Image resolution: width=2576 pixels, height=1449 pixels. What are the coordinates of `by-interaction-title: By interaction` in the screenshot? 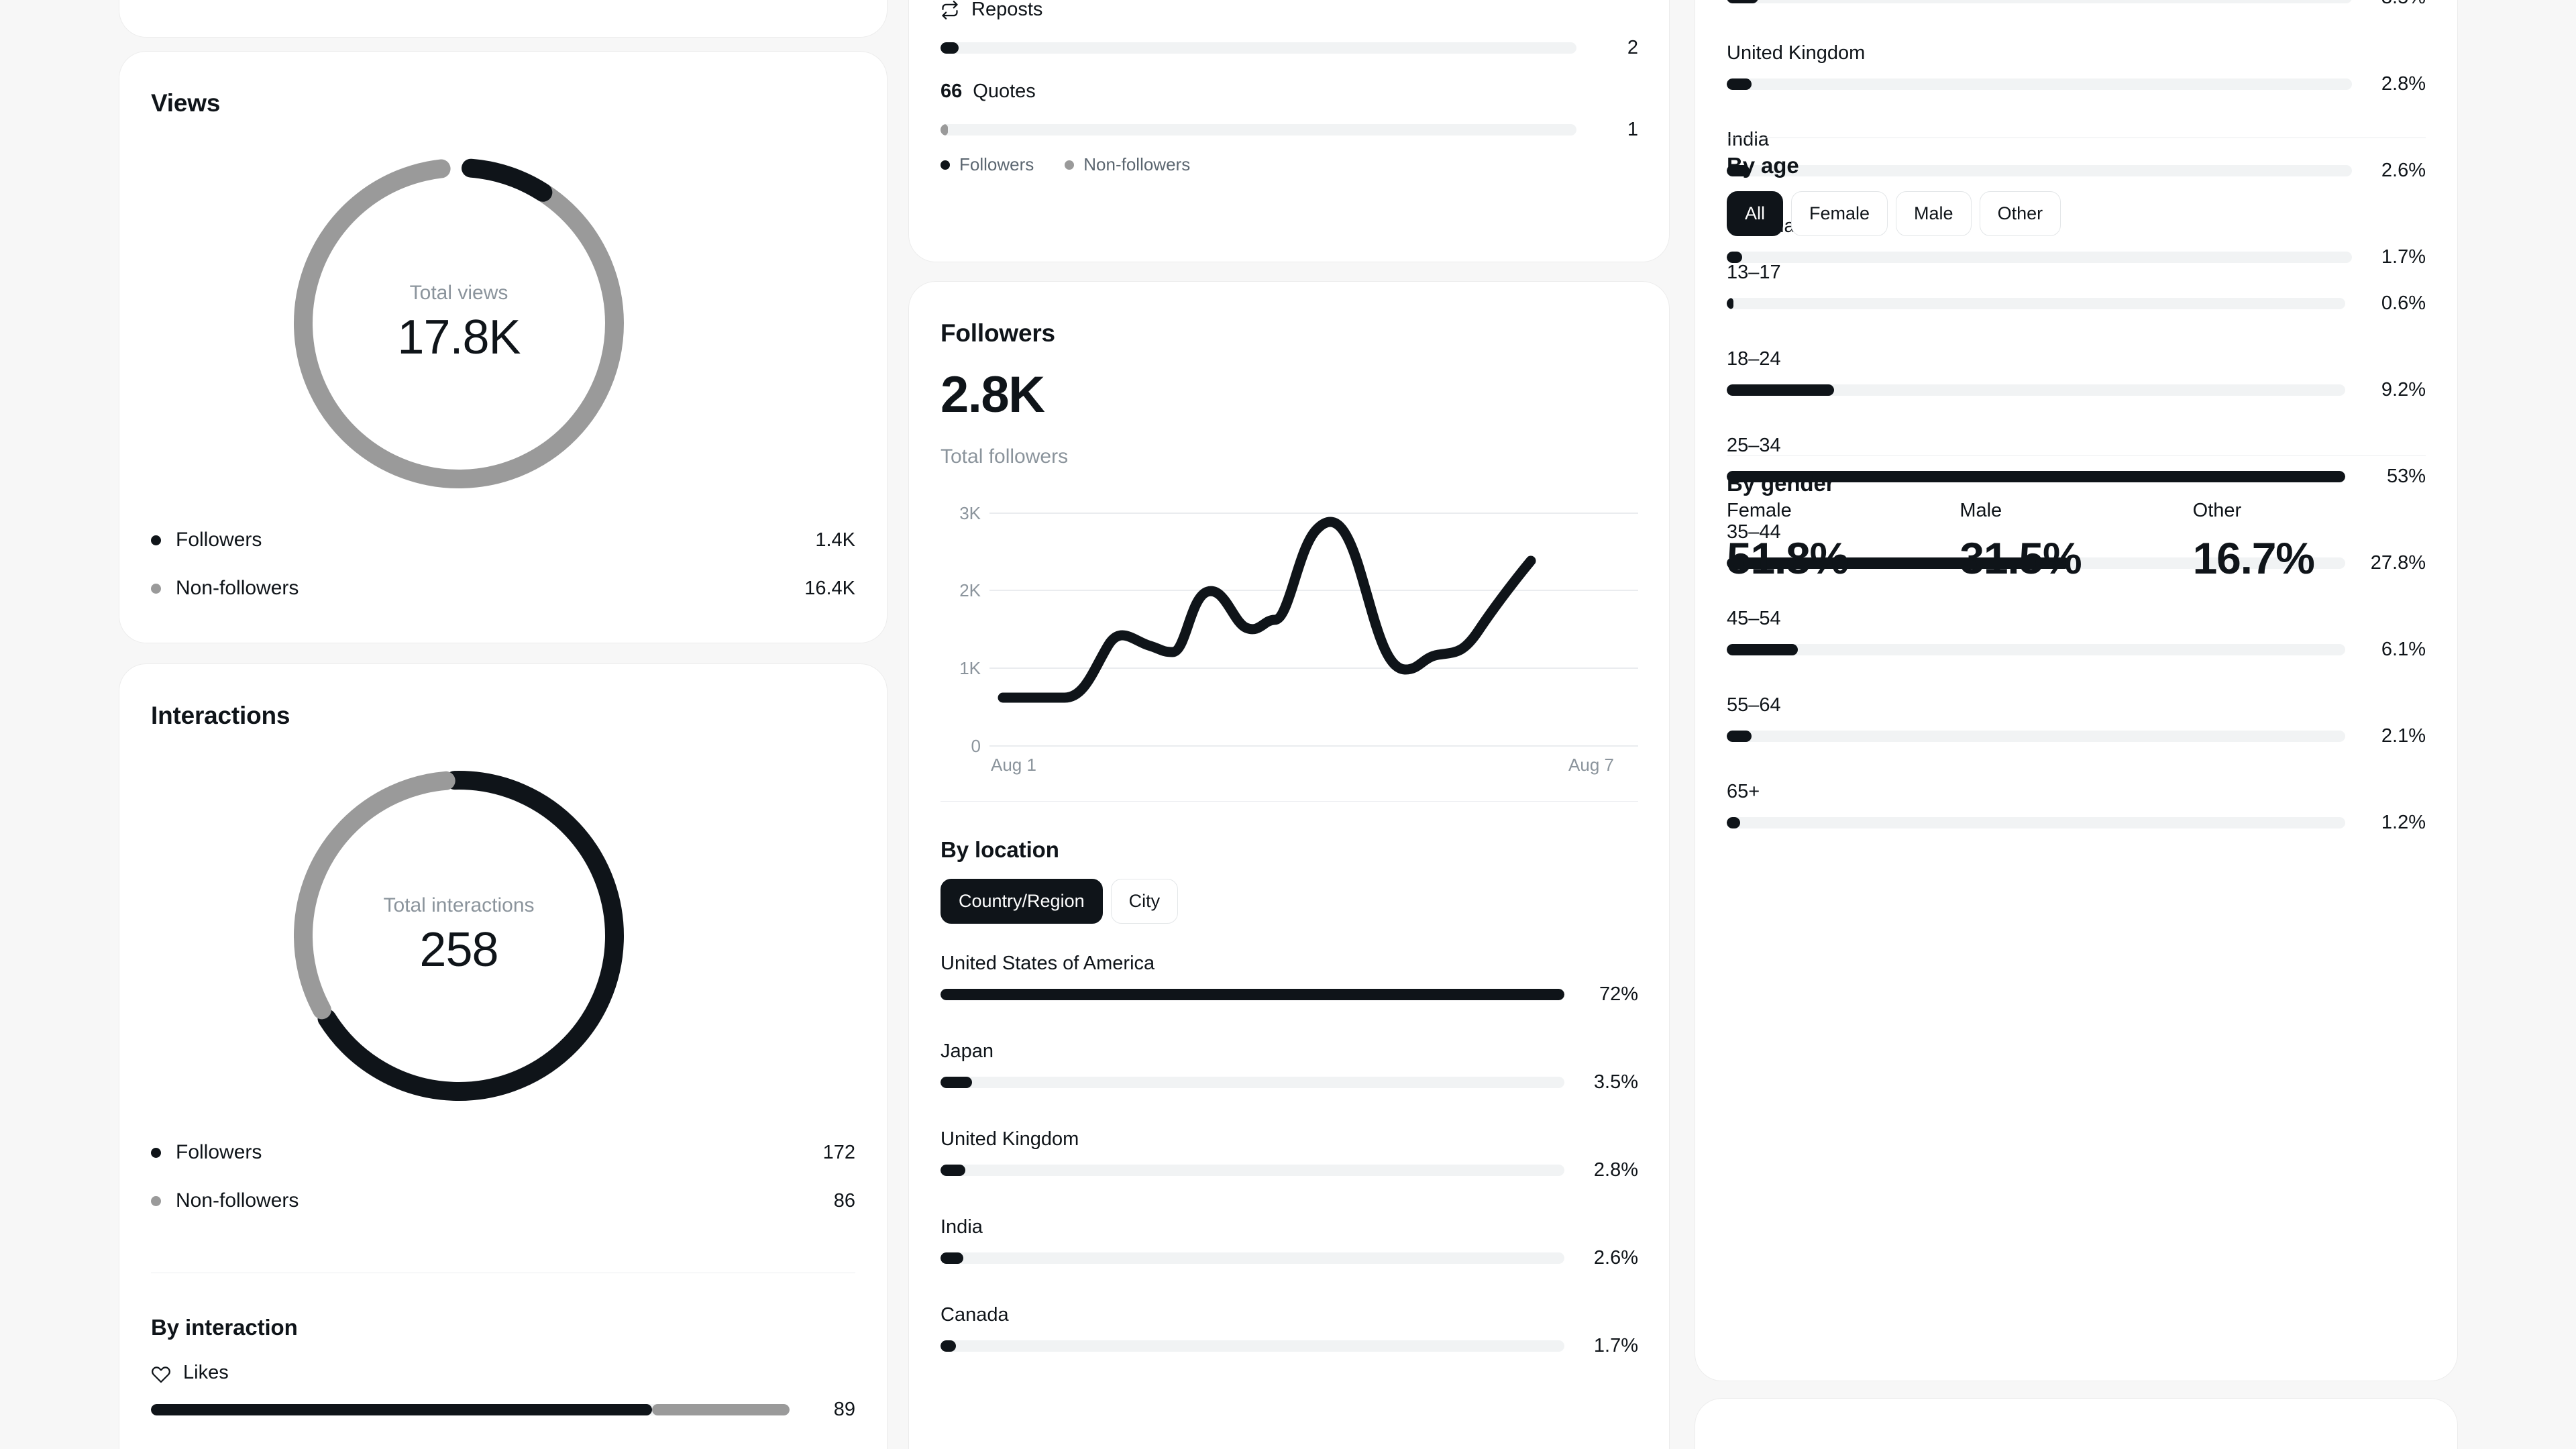 It's located at (224, 1327).